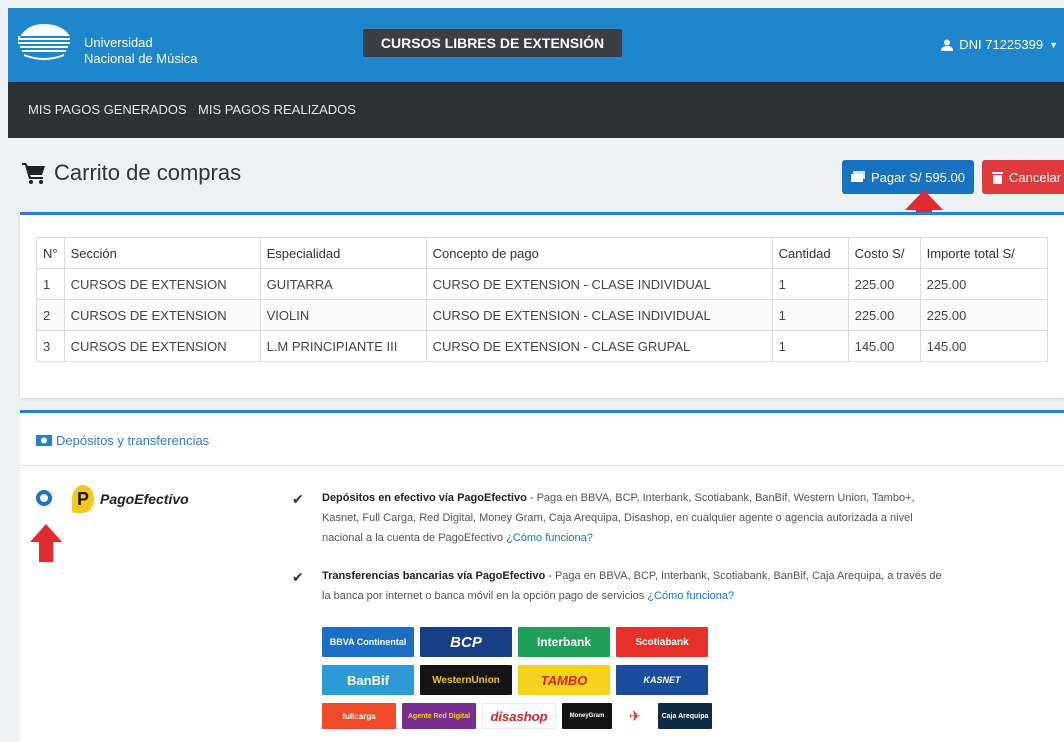 The image size is (1064, 742). I want to click on bank-logo-western-union: WesternUnion, so click(466, 680).